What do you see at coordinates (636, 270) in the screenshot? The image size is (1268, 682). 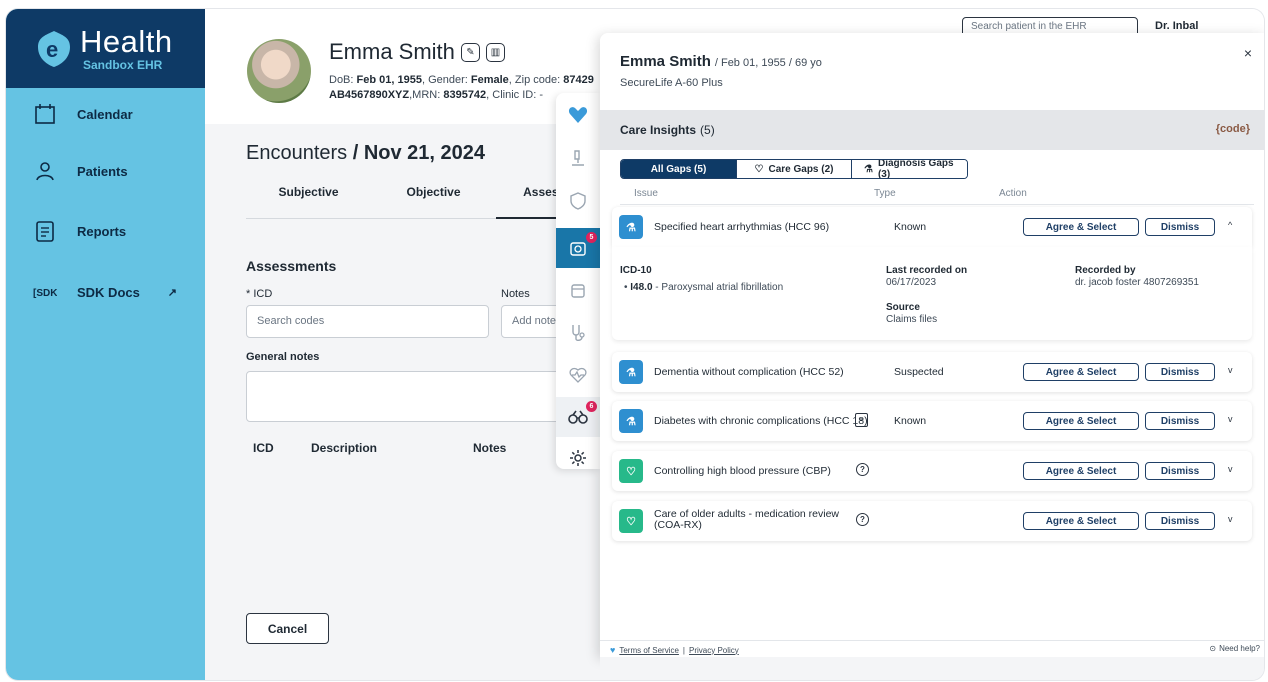 I see `icd-title: ICD-10` at bounding box center [636, 270].